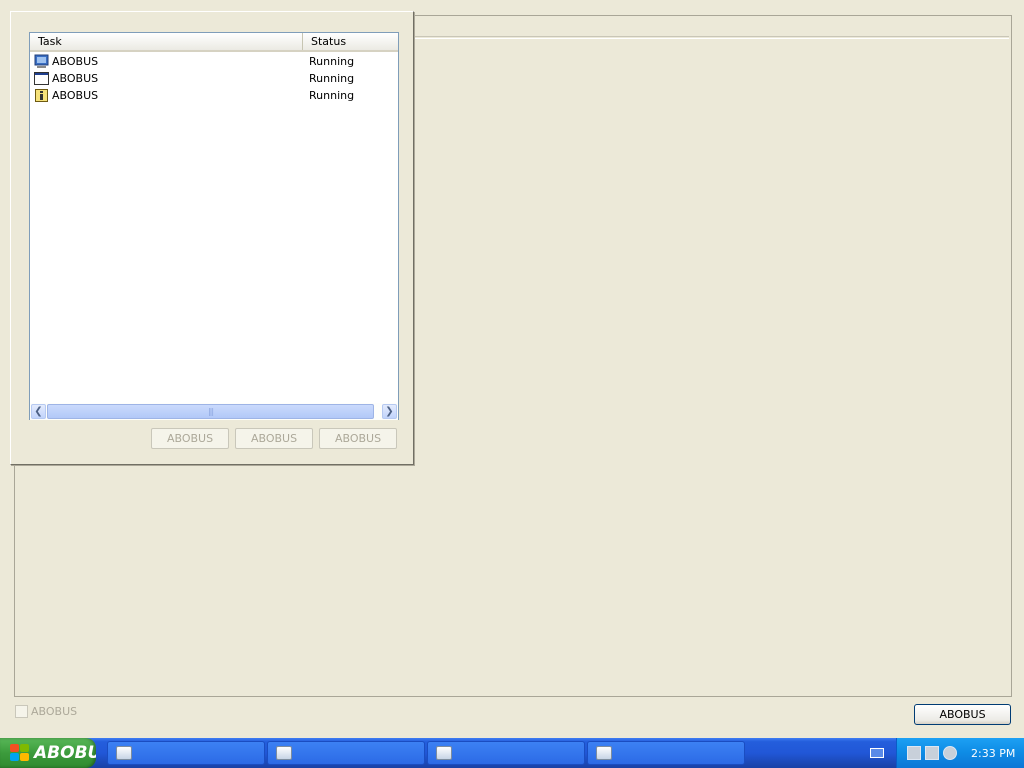  I want to click on main-action-button: ABOBUS, so click(962, 714).